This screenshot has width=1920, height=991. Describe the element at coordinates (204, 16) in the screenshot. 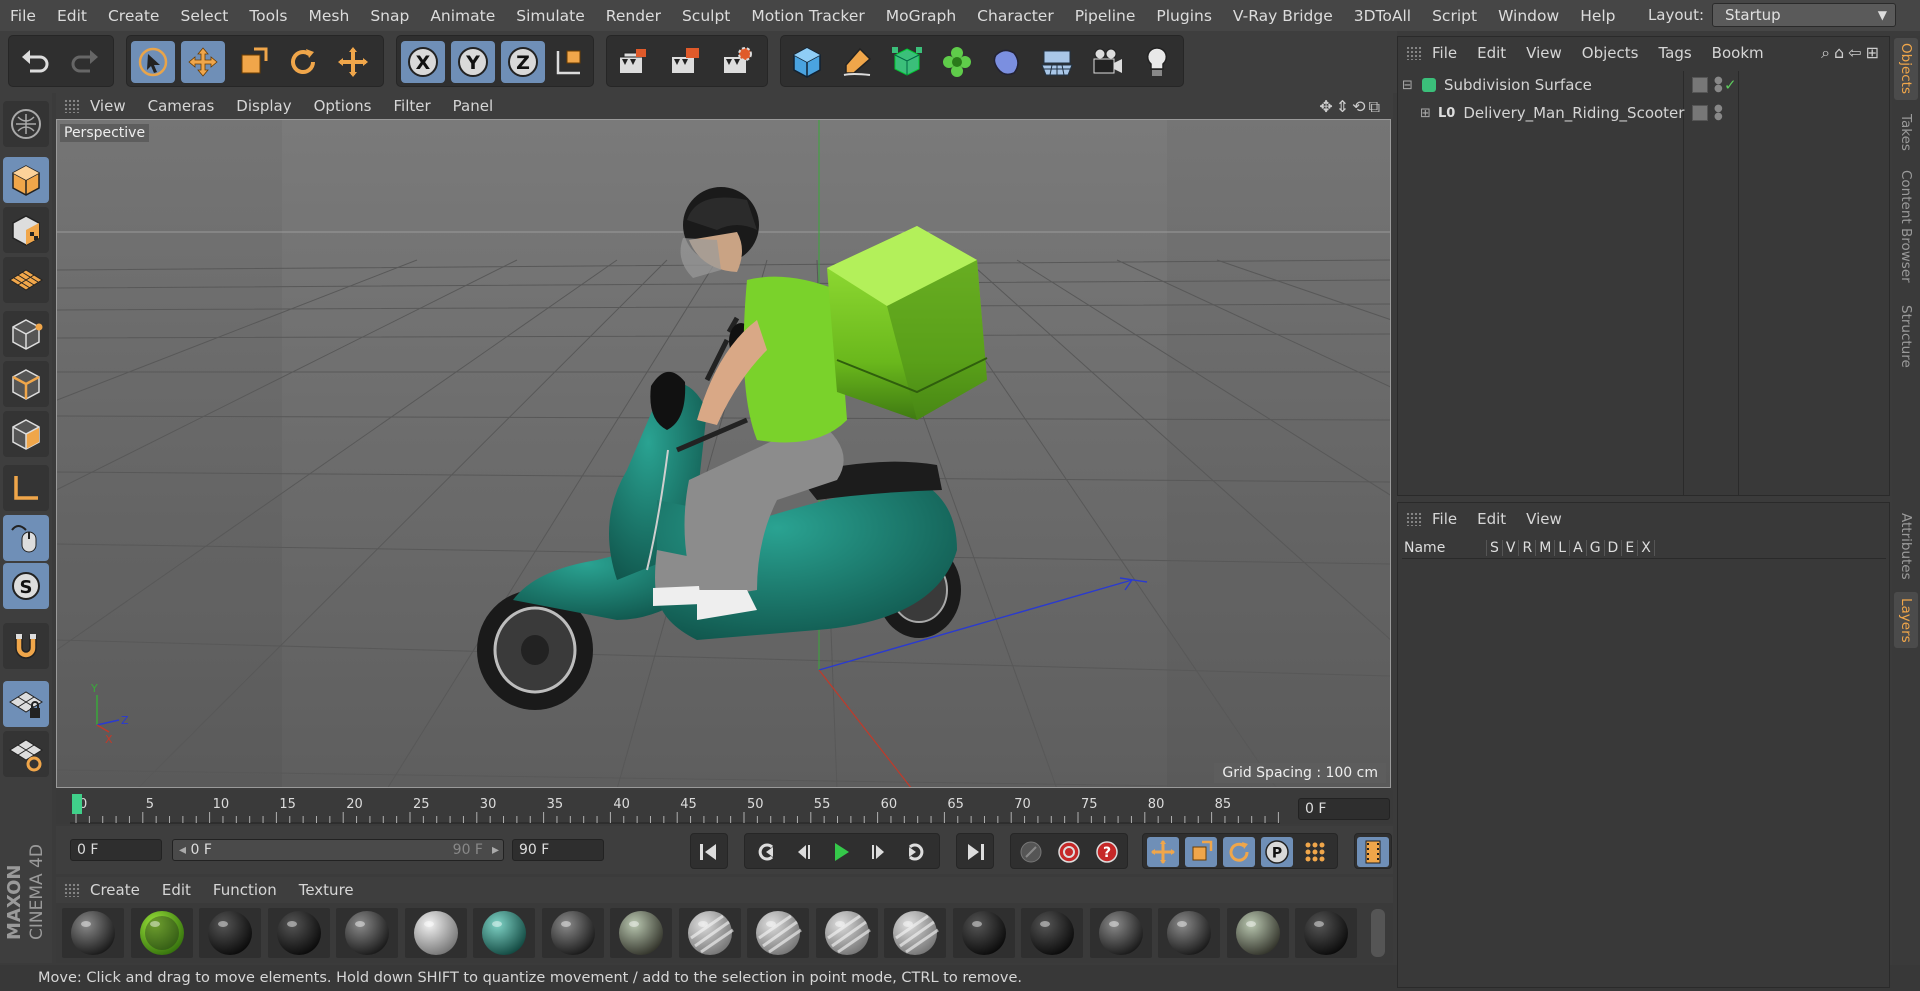

I see `menu-select: Select` at that location.